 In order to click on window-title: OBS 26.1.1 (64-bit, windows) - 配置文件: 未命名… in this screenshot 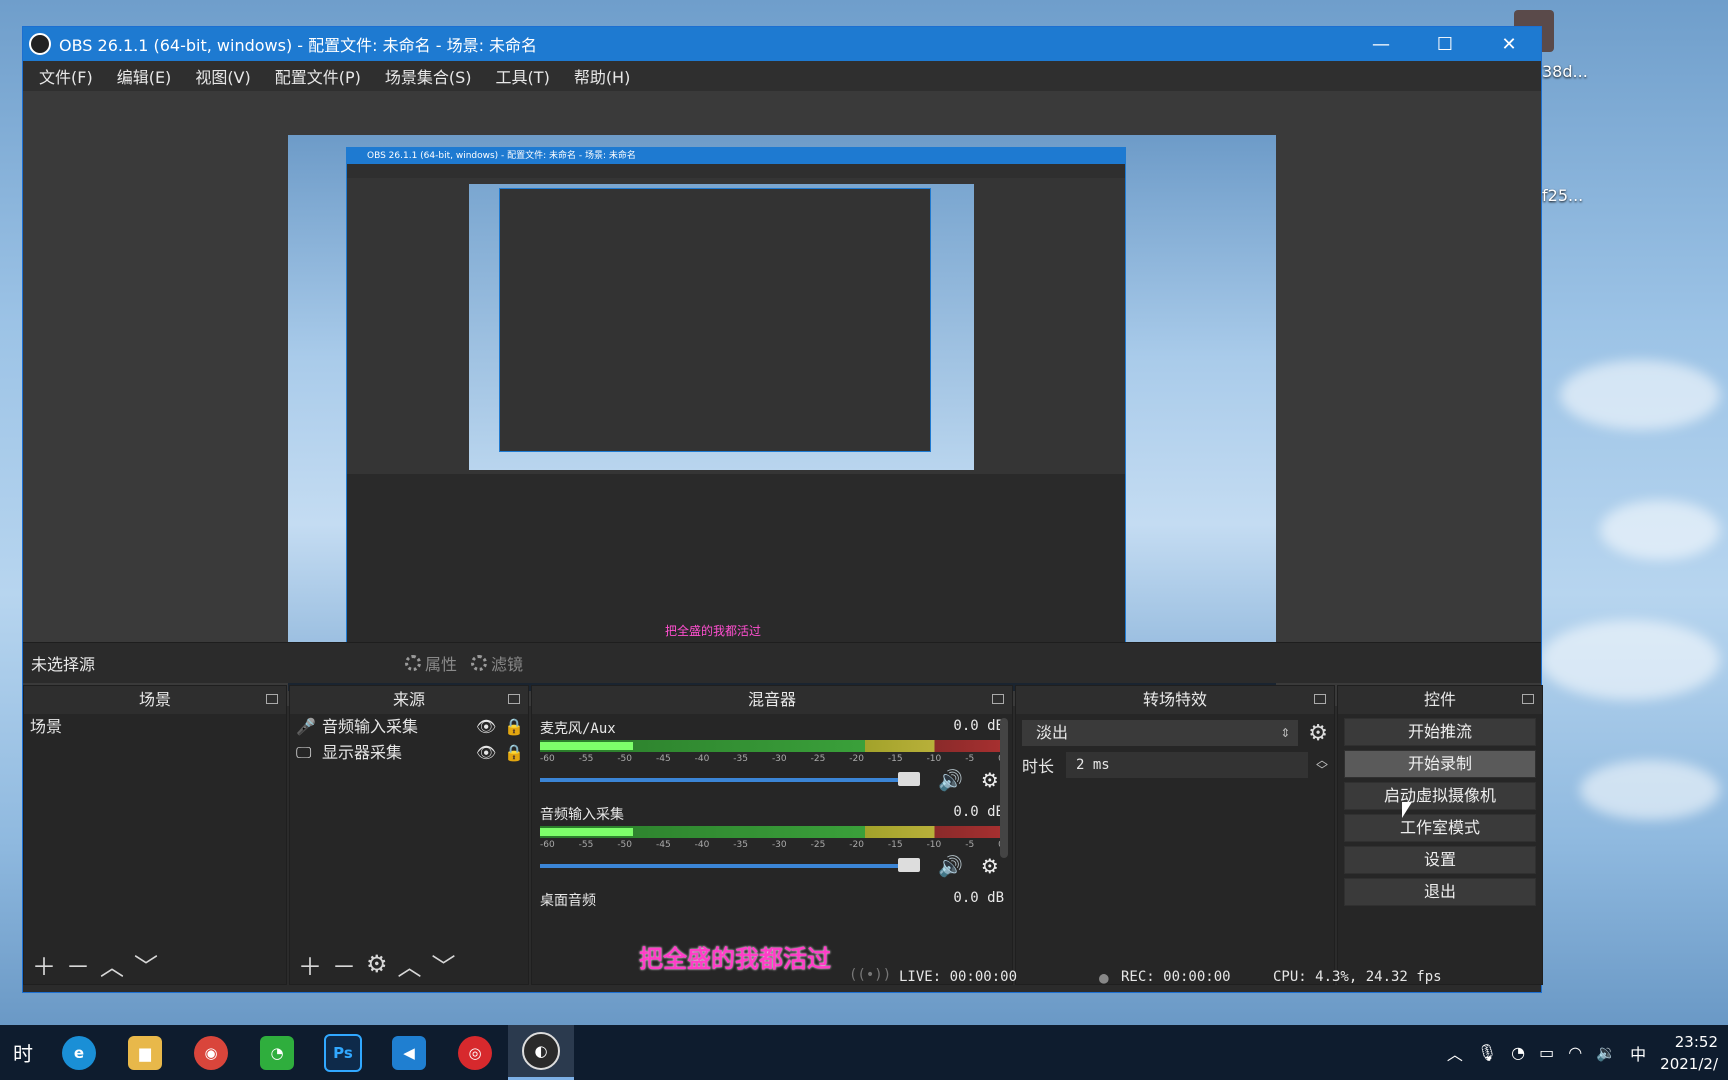, I will do `click(298, 45)`.